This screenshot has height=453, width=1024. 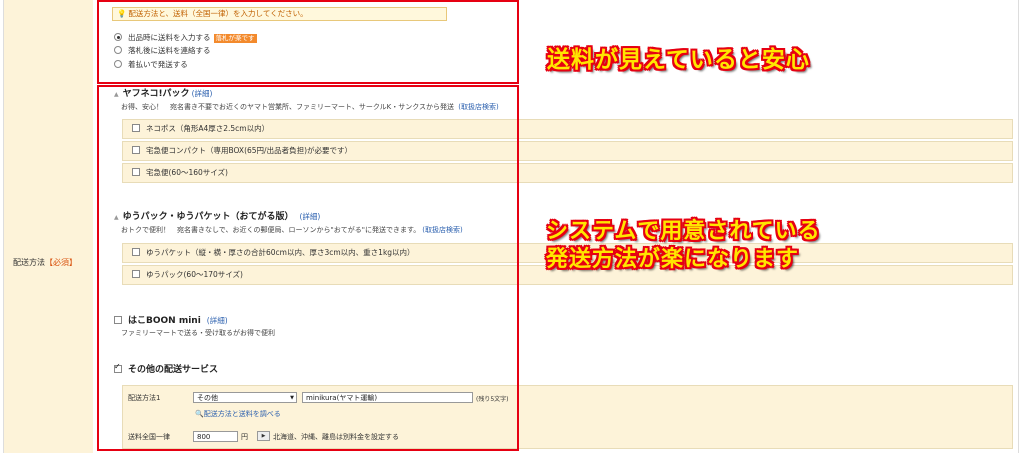 What do you see at coordinates (61, 262) in the screenshot?
I see `required-marker: 【必須】` at bounding box center [61, 262].